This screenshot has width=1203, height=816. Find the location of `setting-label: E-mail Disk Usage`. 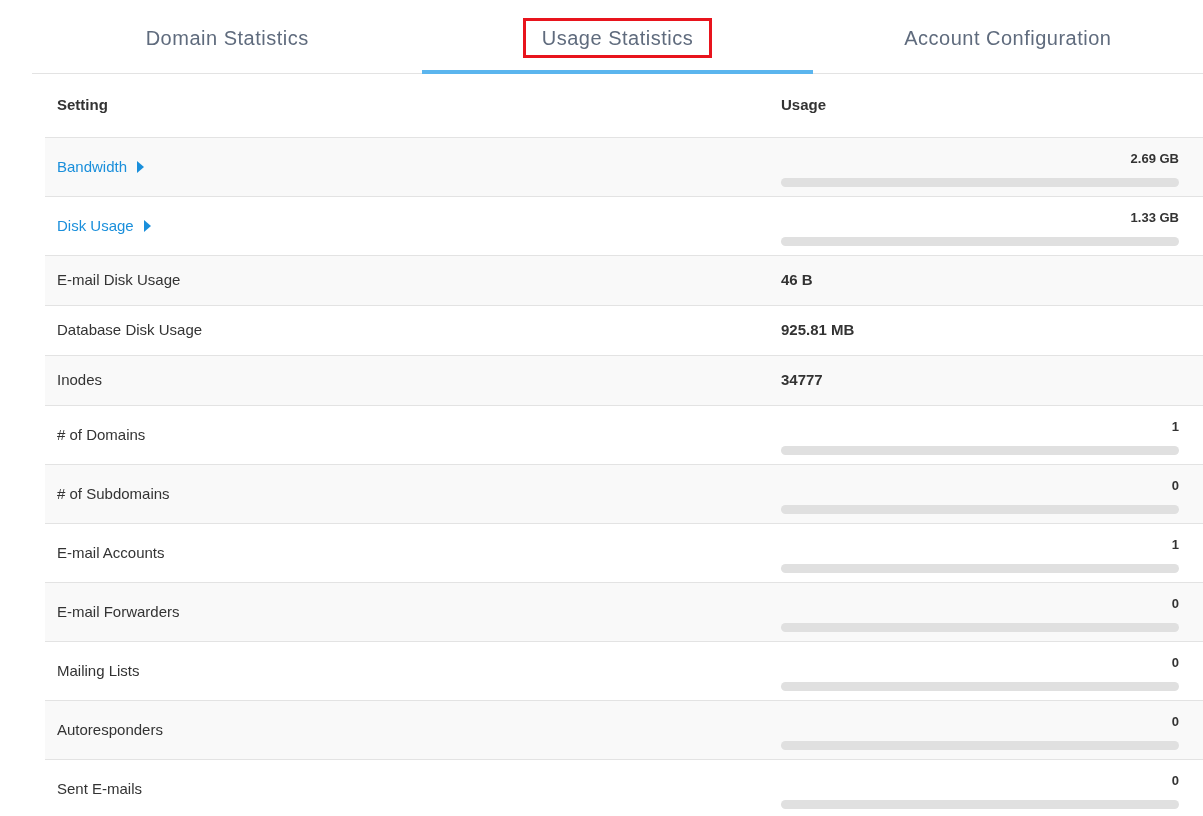

setting-label: E-mail Disk Usage is located at coordinates (119, 280).